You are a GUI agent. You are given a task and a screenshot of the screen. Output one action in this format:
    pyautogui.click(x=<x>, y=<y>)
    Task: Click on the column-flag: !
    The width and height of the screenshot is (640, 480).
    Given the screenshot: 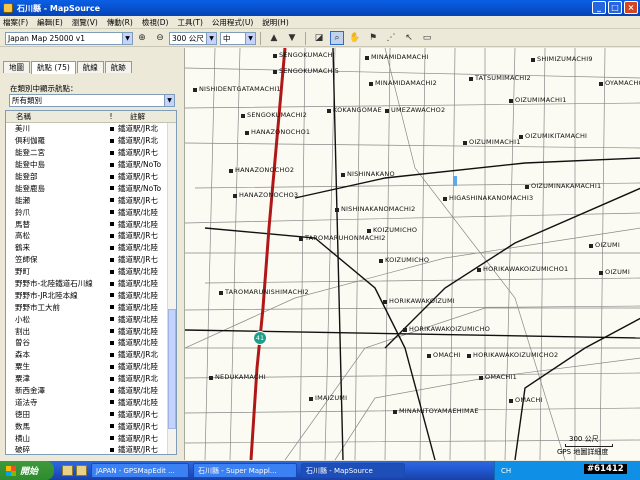 What is the action you would take?
    pyautogui.click(x=111, y=116)
    